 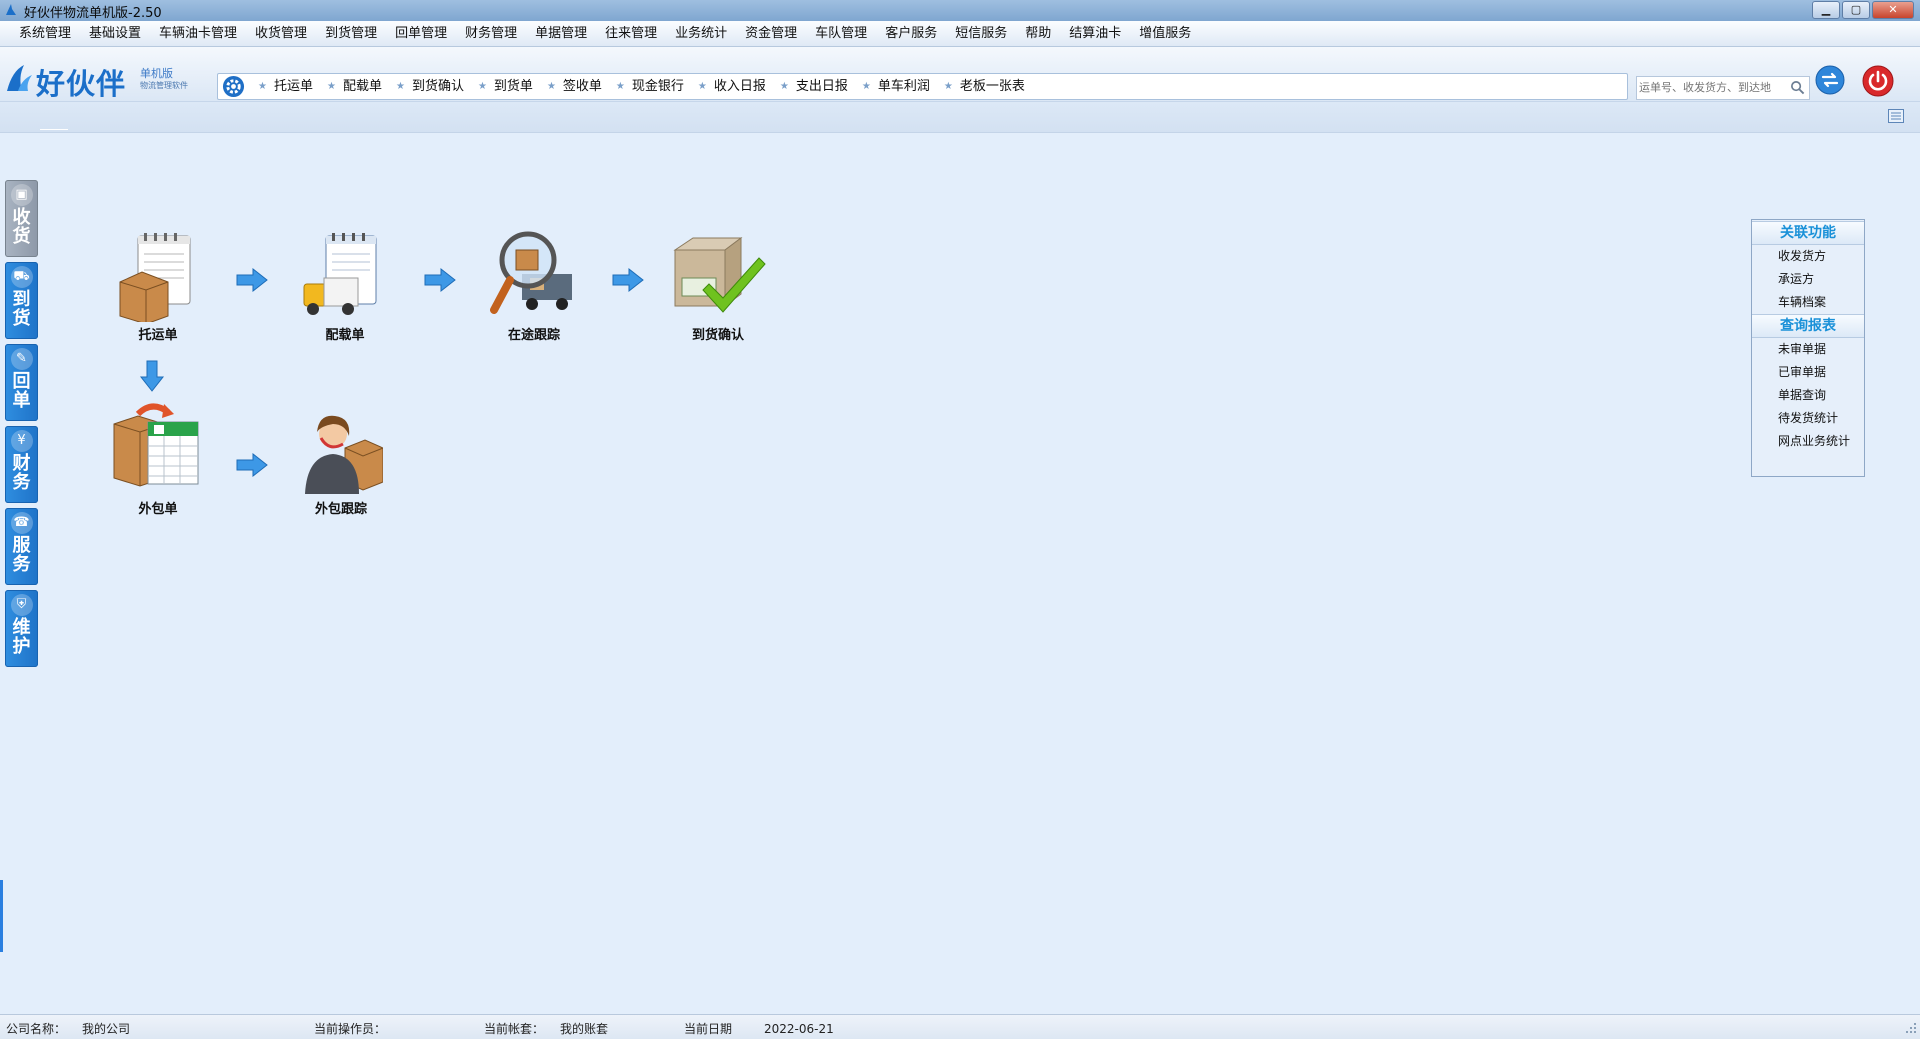 I want to click on side-panel-link: 单据查询, so click(x=1808, y=395).